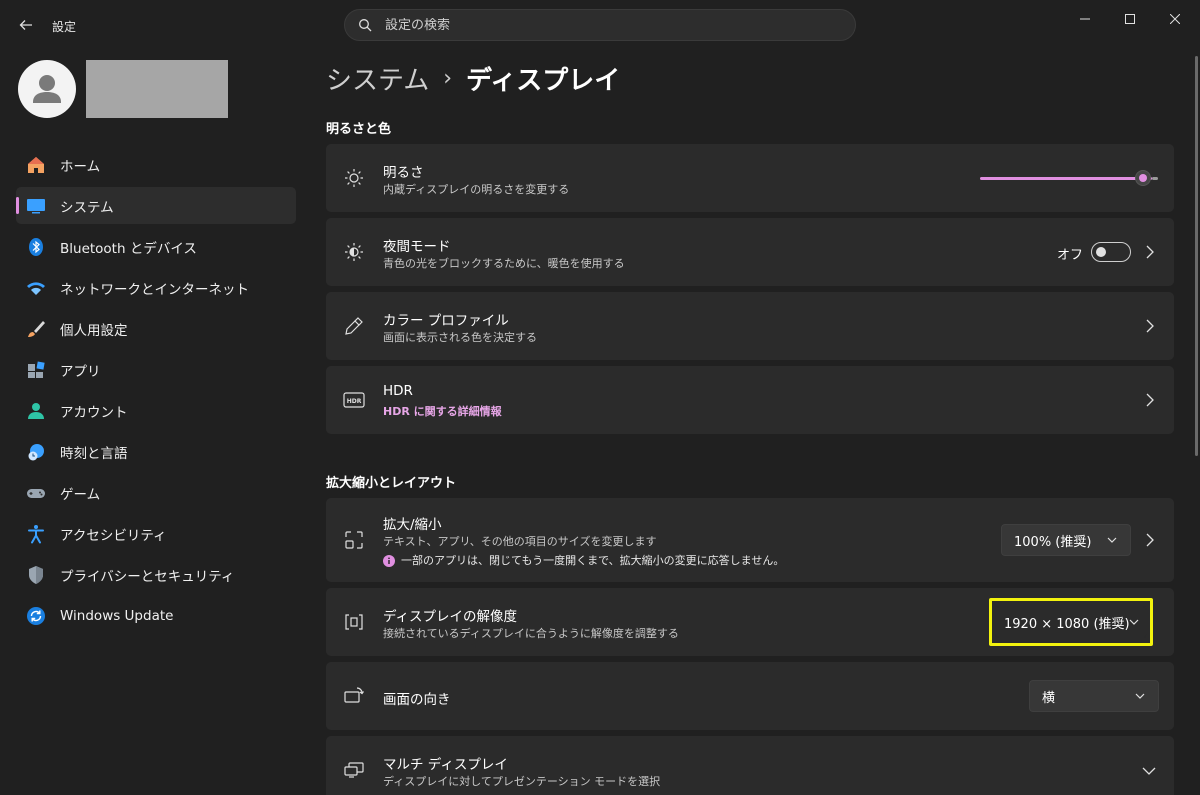 This screenshot has width=1200, height=795. I want to click on sidebar-item-time-language: 時刻と言語, so click(156, 451).